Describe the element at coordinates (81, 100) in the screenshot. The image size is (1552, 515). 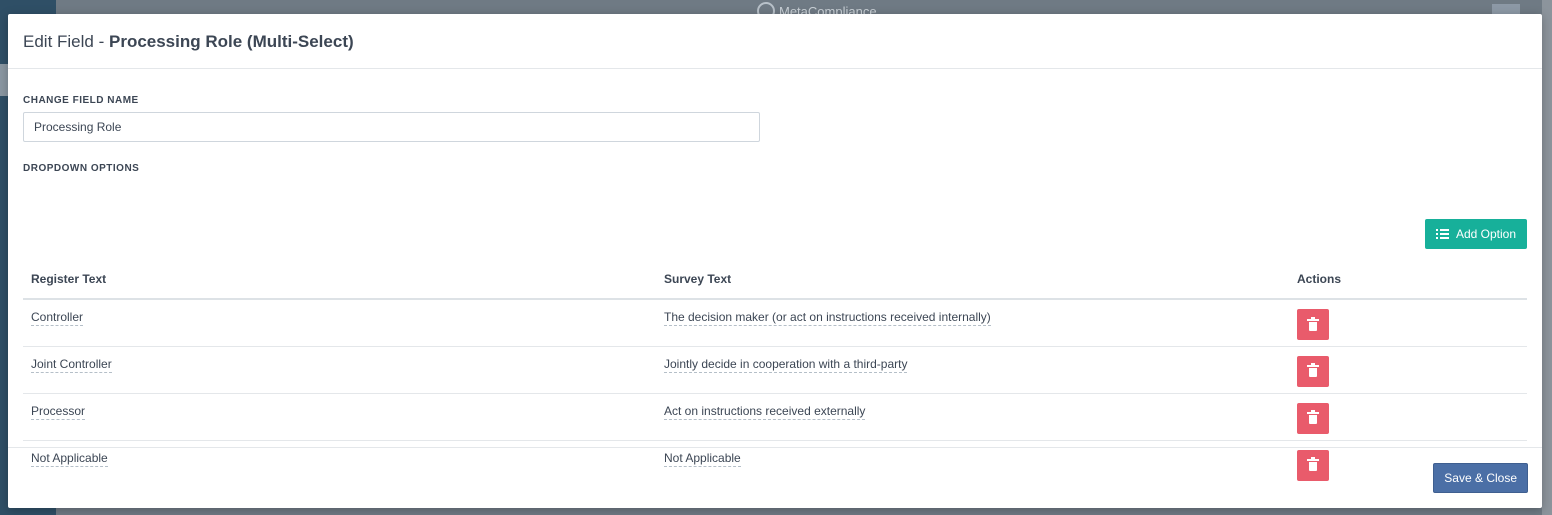
I see `field-name-label: CHANGE FIELD NAME` at that location.